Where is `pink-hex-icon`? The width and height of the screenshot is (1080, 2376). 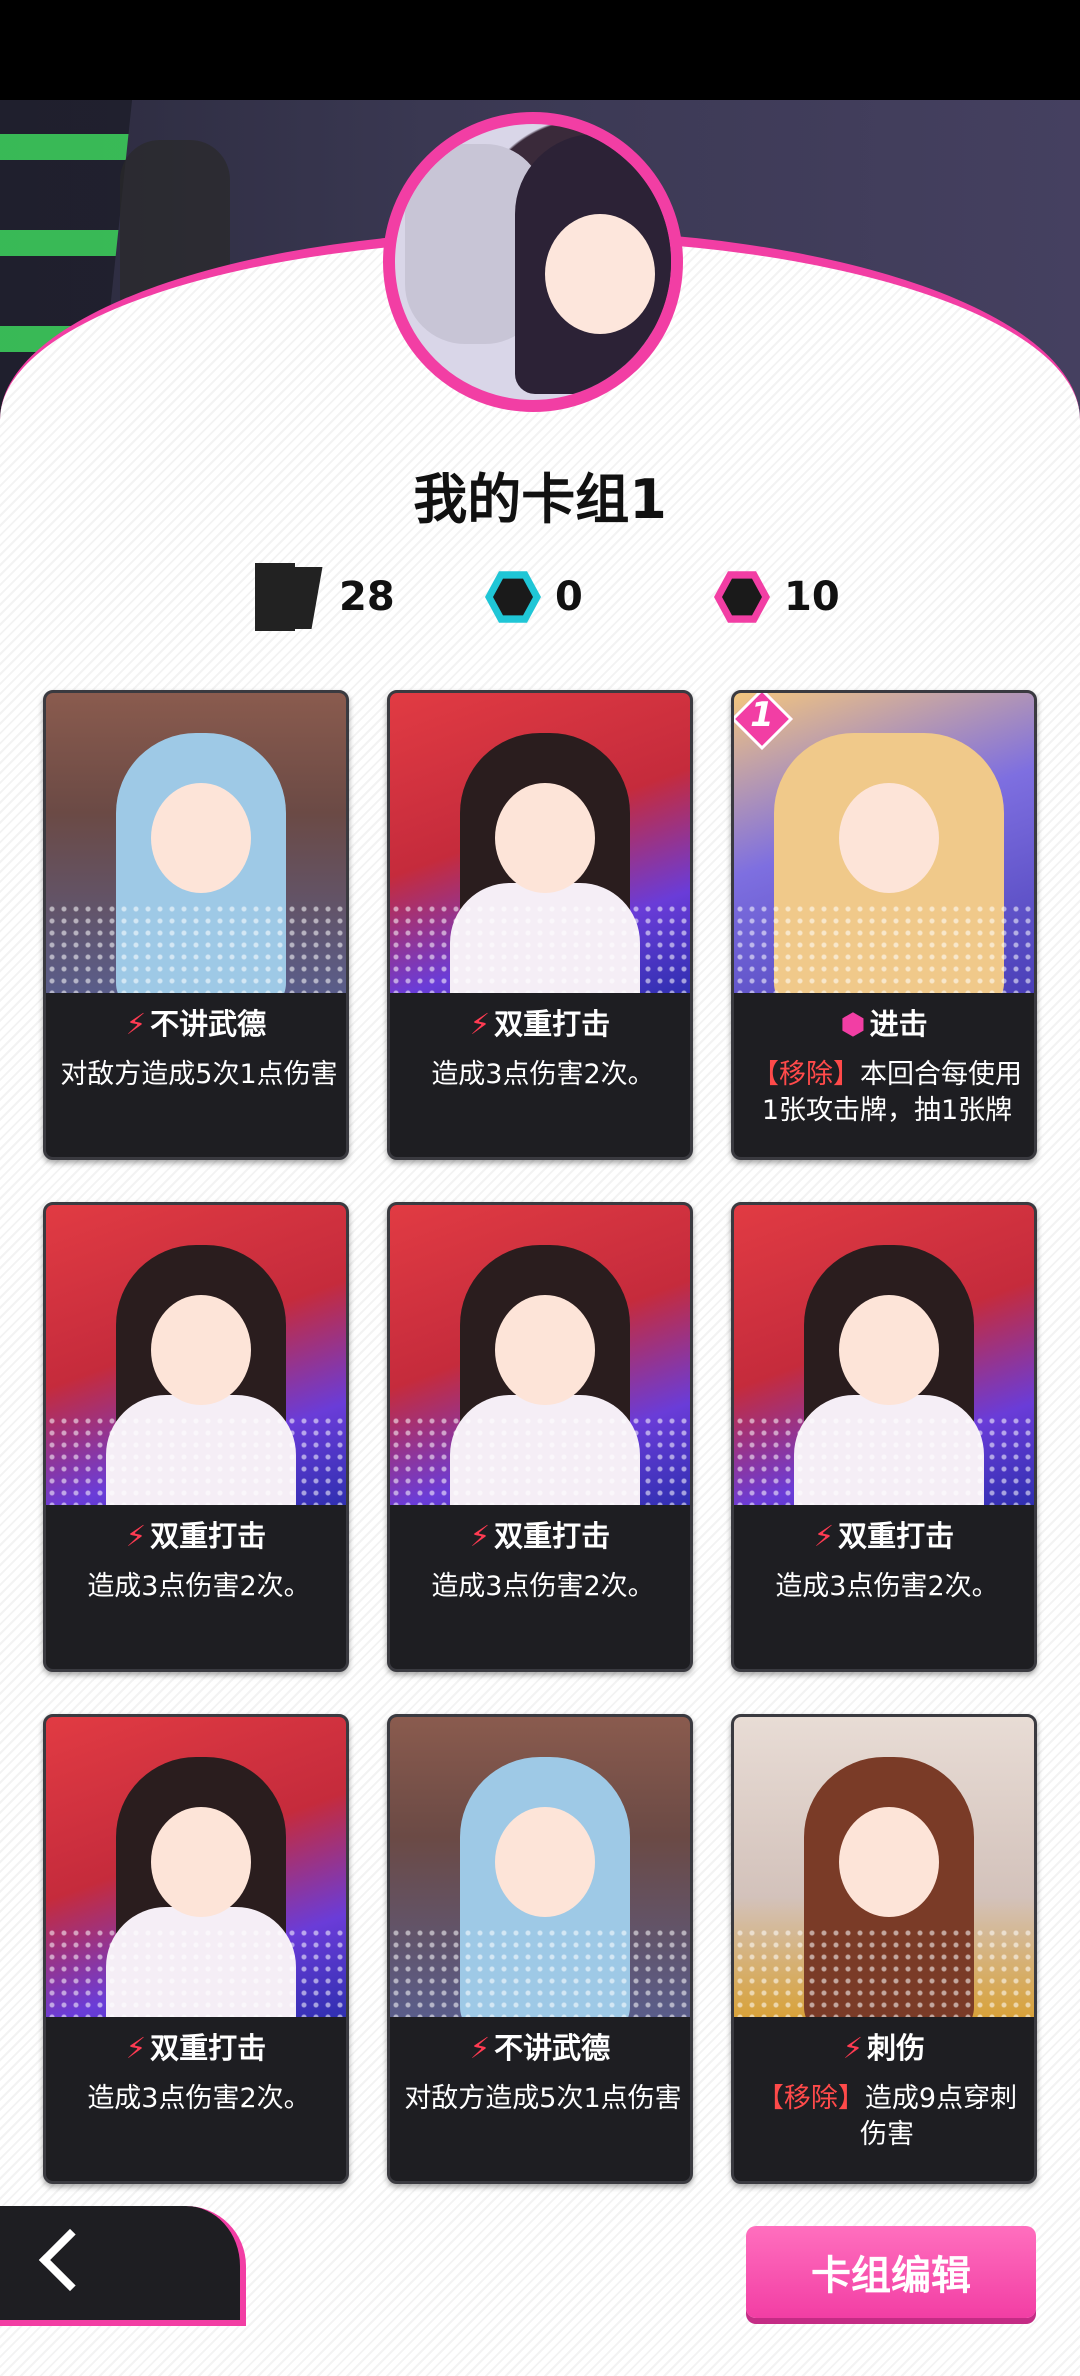
pink-hex-icon is located at coordinates (742, 597).